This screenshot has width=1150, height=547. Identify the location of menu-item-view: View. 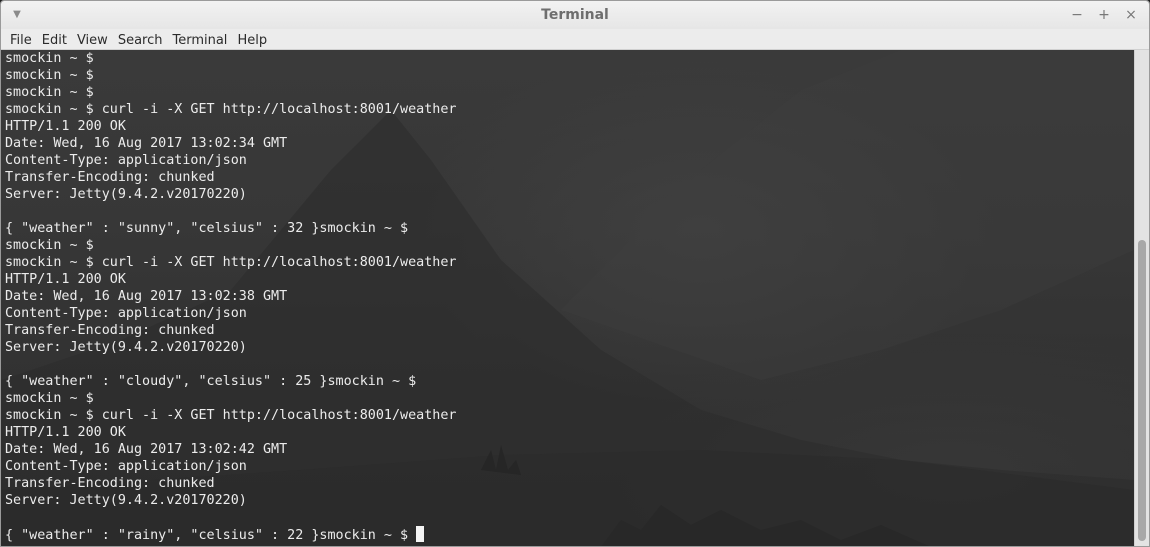
(92, 41).